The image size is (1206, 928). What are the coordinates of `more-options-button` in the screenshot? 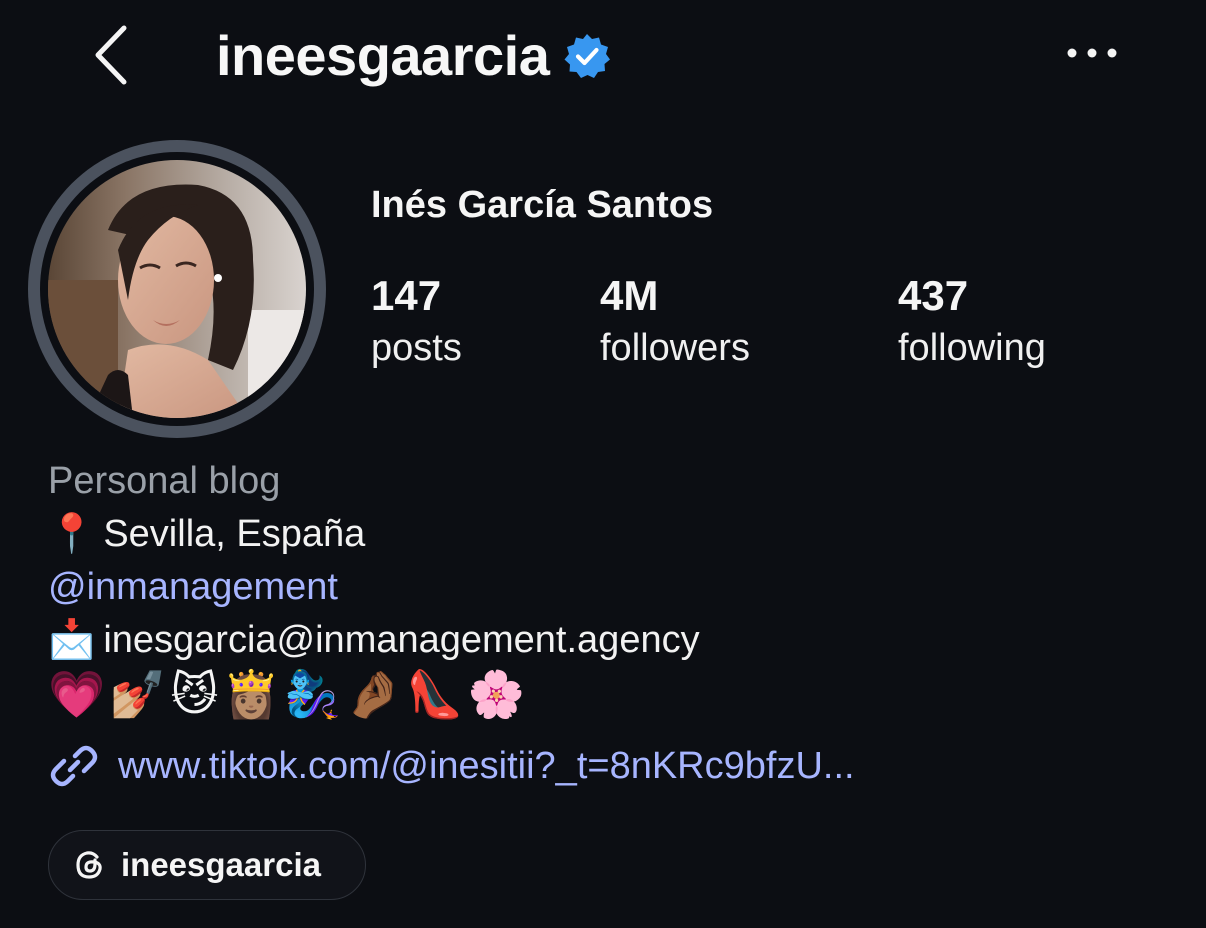 It's located at (1093, 55).